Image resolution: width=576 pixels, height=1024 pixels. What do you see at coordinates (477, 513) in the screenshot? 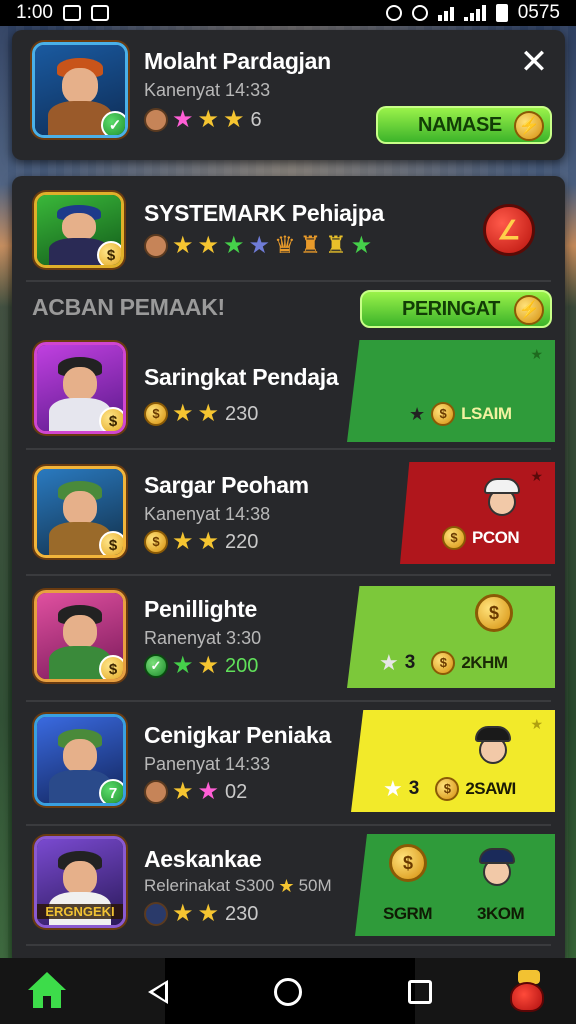
I see `row-reward-panel: ★ $ PCON` at bounding box center [477, 513].